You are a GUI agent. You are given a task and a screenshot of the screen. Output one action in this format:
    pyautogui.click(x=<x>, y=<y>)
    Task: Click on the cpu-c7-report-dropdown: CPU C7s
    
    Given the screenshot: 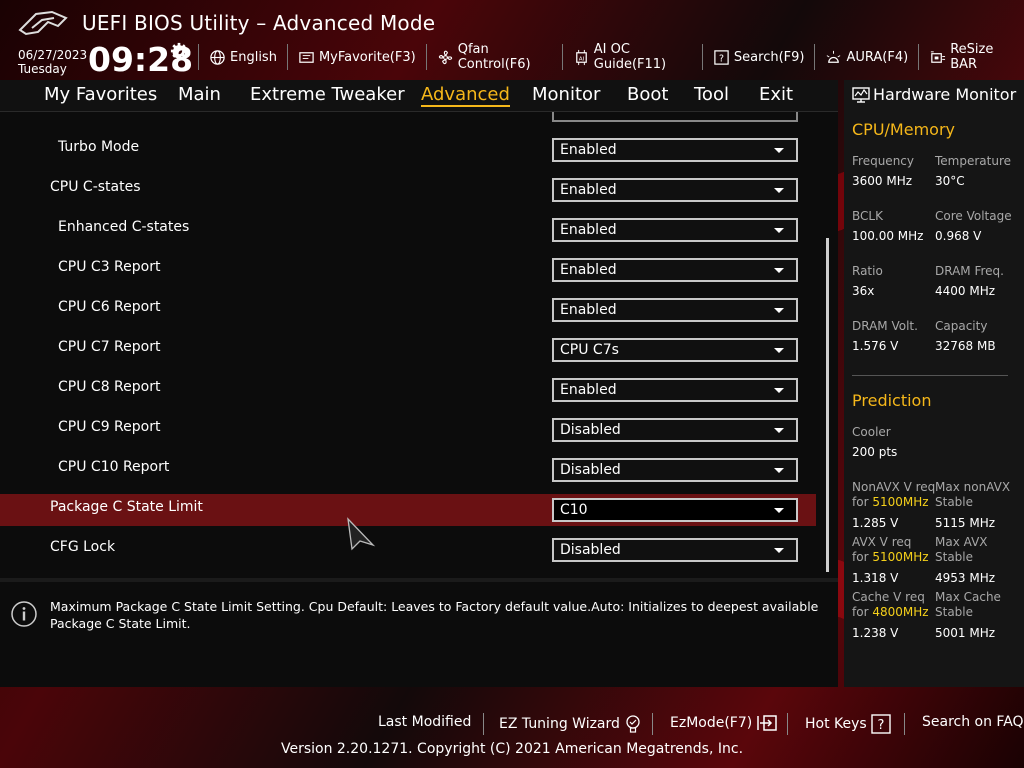 What is the action you would take?
    pyautogui.click(x=675, y=350)
    